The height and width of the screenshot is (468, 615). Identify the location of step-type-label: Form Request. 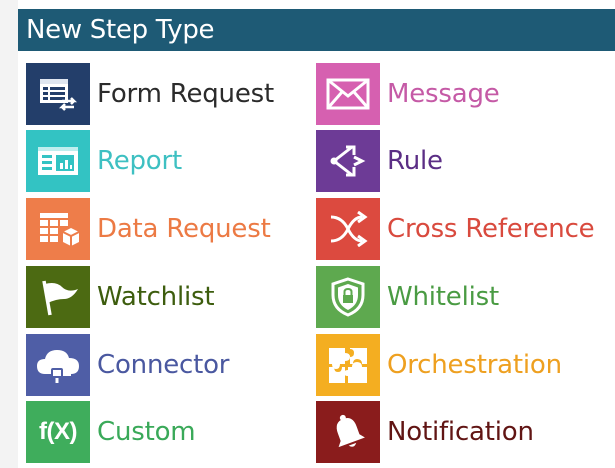
(185, 94).